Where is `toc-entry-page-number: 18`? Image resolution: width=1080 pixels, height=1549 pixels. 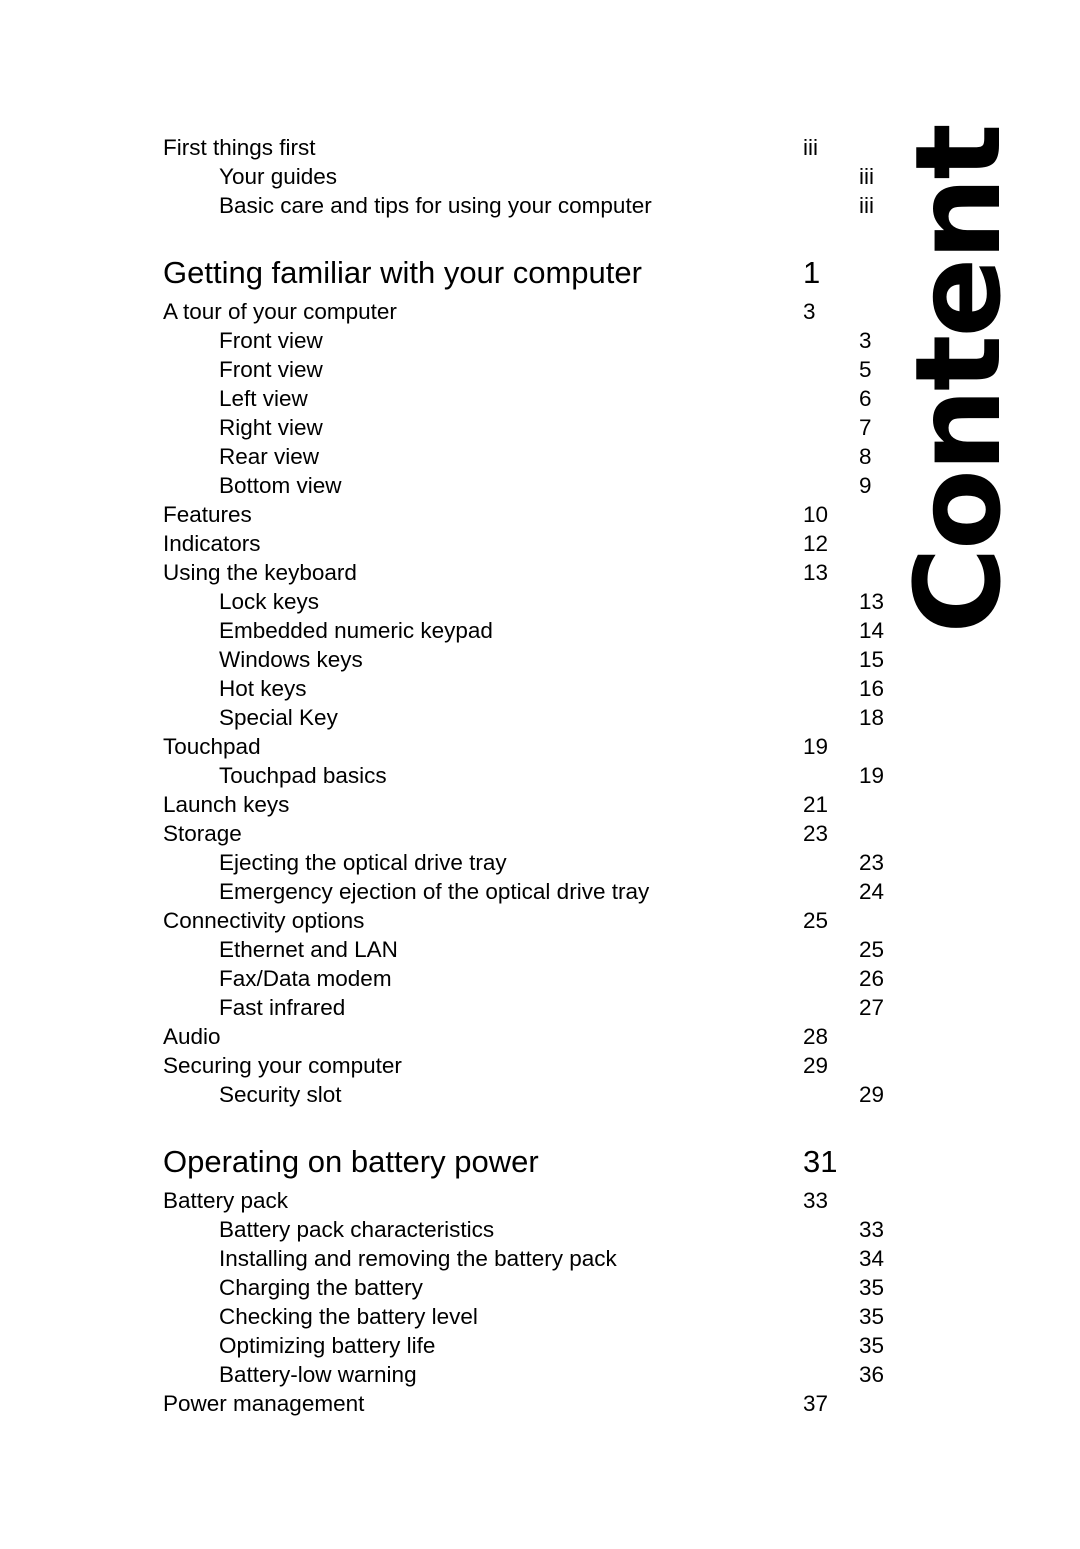
toc-entry-page-number: 18 is located at coordinates (872, 717).